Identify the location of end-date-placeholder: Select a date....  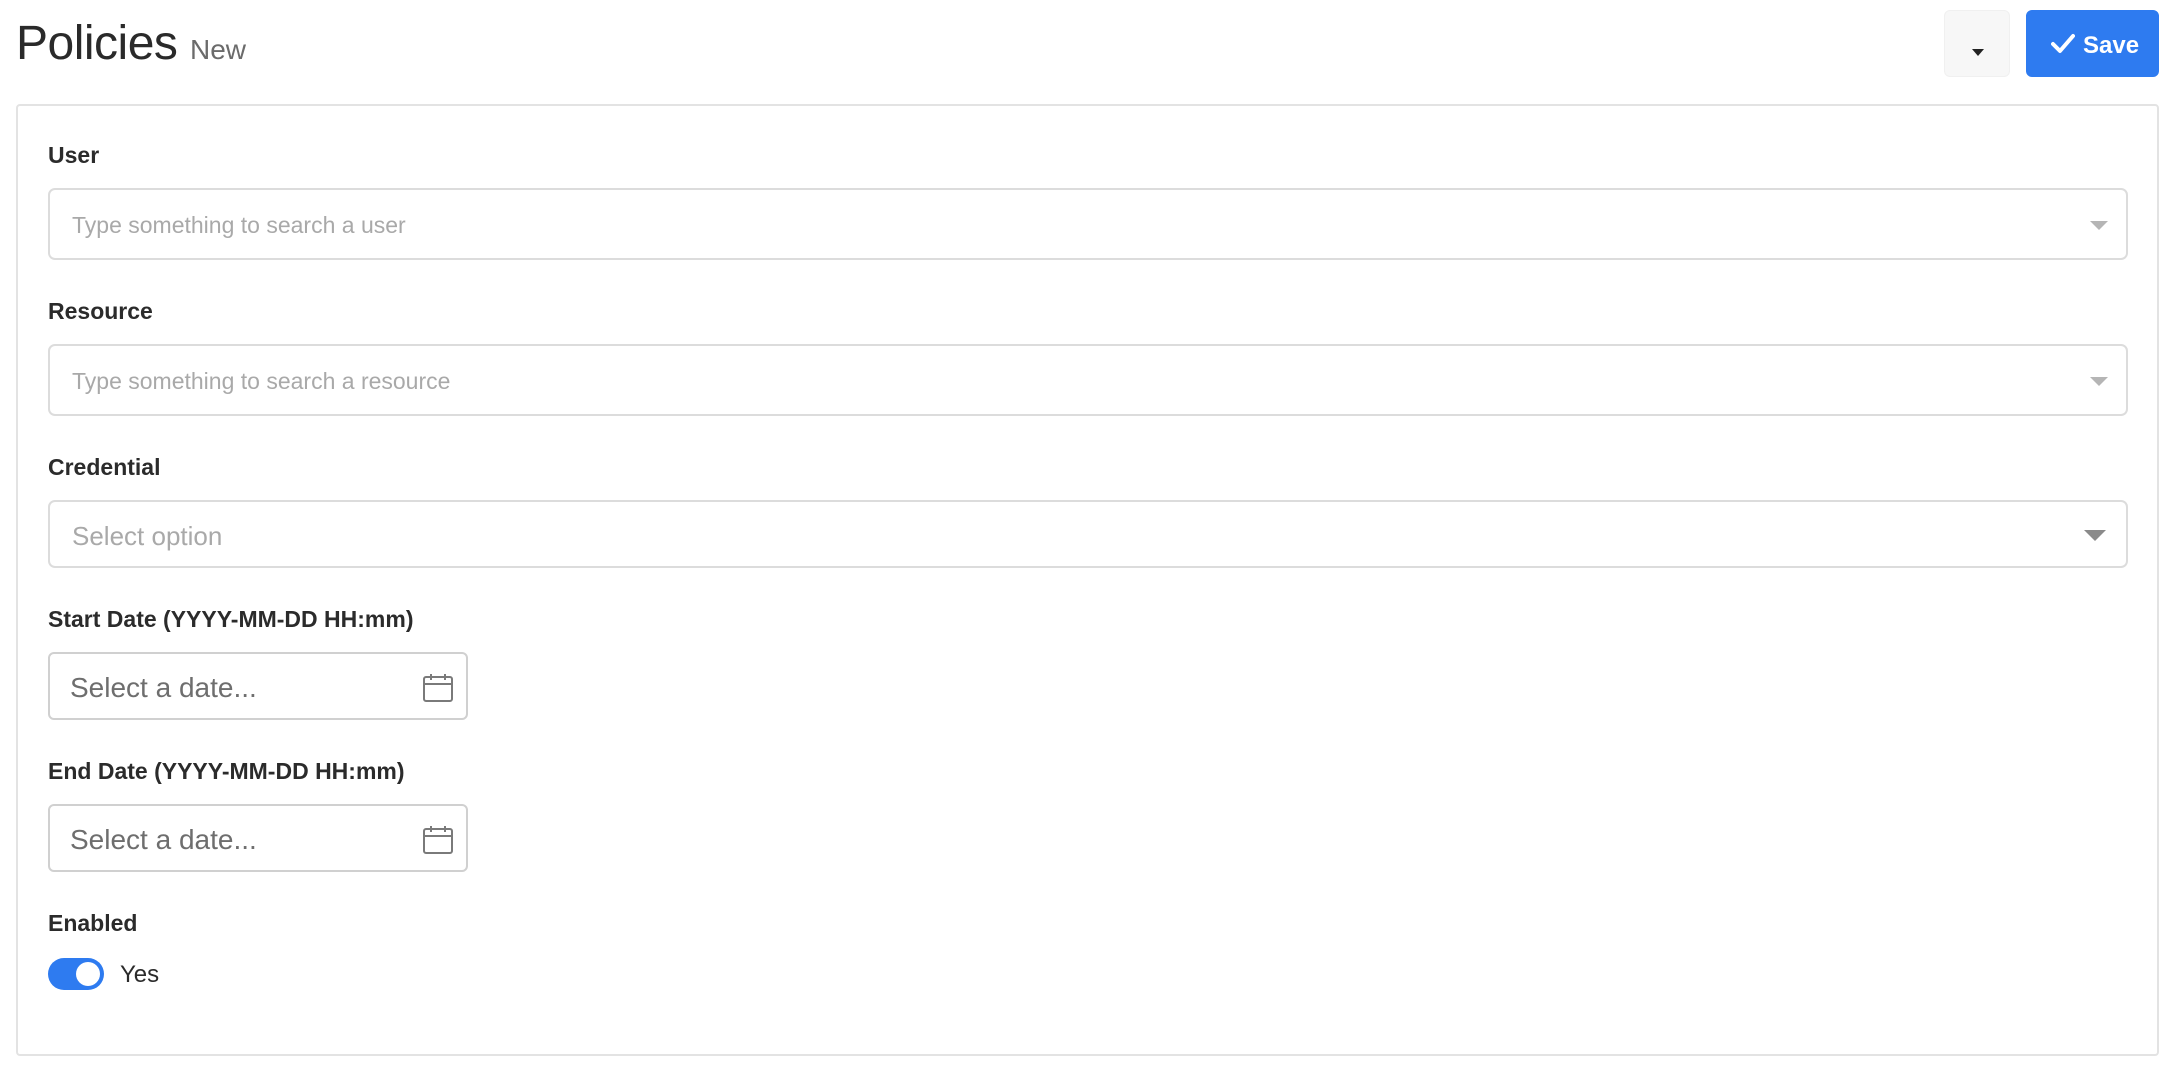
(163, 839).